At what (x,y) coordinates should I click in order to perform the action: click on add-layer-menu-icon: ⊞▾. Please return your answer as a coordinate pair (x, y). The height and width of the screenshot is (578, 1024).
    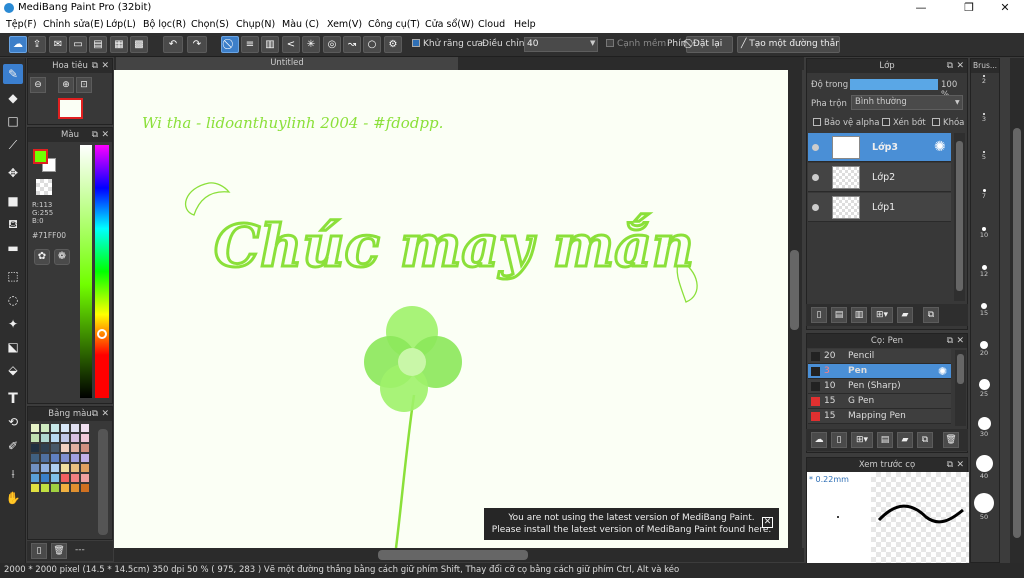
    Looking at the image, I should click on (882, 315).